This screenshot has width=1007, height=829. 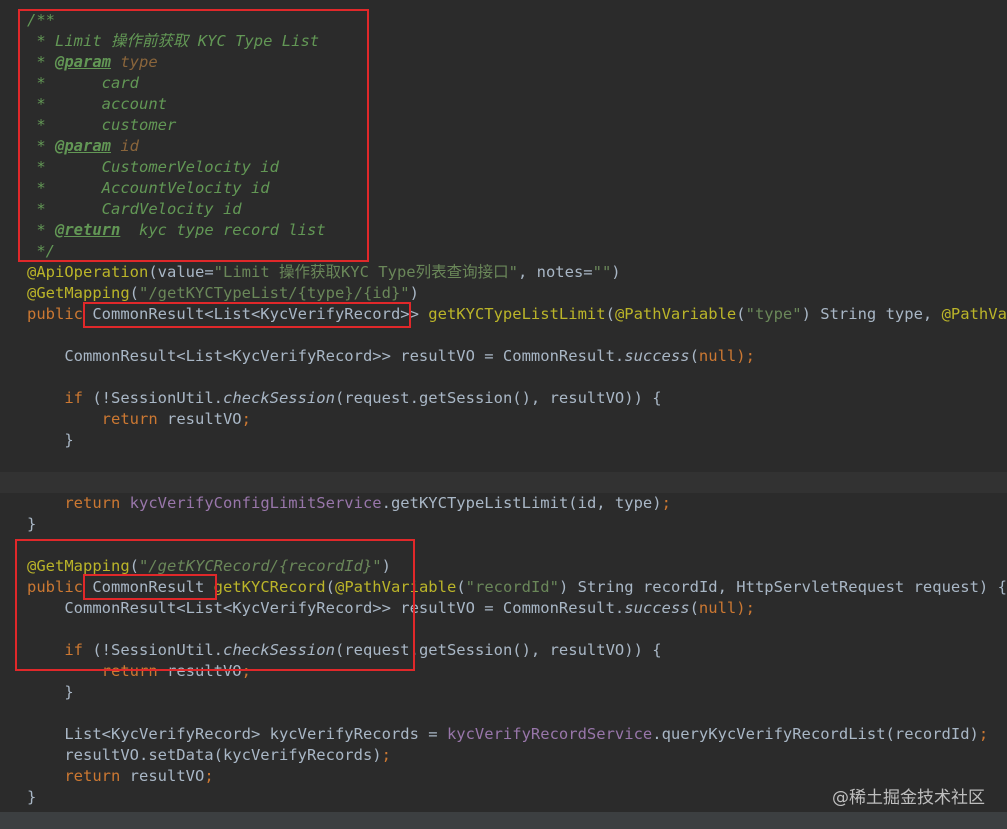 What do you see at coordinates (60, 587) in the screenshot?
I see `code-token: public` at bounding box center [60, 587].